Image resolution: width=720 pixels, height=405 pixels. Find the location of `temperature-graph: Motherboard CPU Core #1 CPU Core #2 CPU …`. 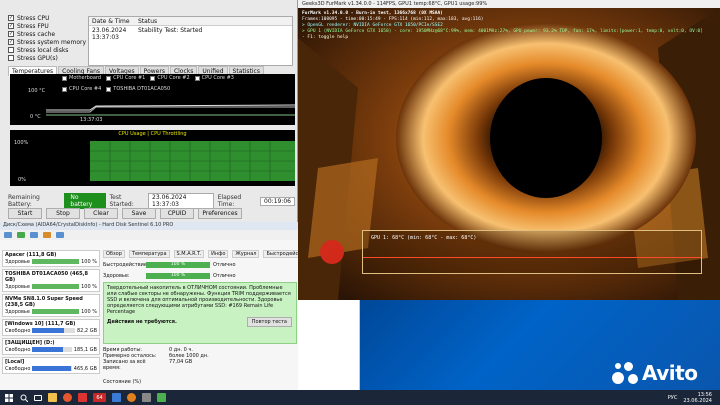

temperature-graph: Motherboard CPU Core #1 CPU Core #2 CPU … is located at coordinates (152, 99).